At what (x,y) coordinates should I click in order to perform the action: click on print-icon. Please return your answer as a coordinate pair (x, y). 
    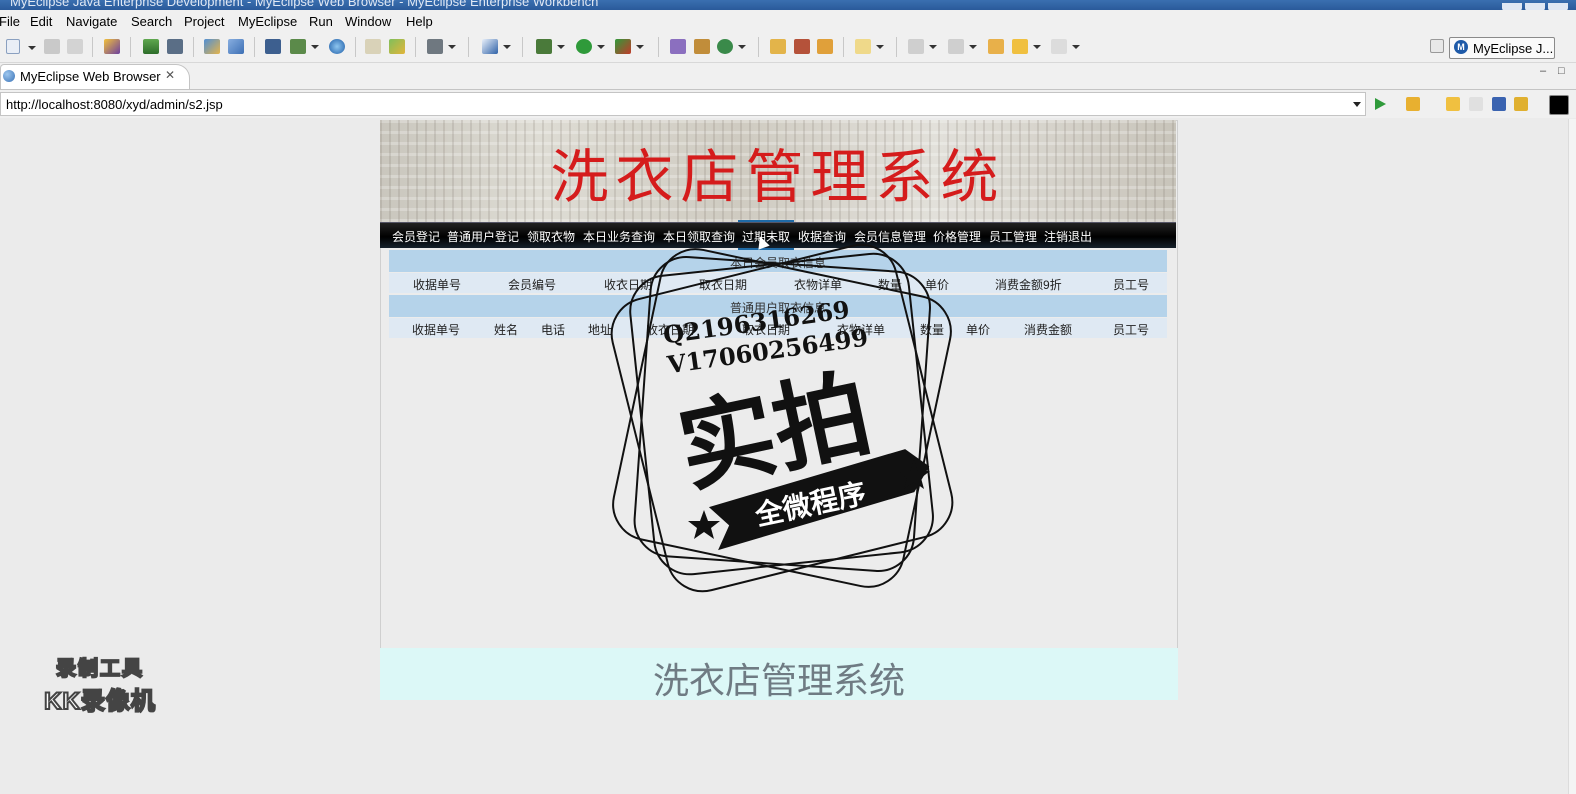
    Looking at the image, I should click on (75, 46).